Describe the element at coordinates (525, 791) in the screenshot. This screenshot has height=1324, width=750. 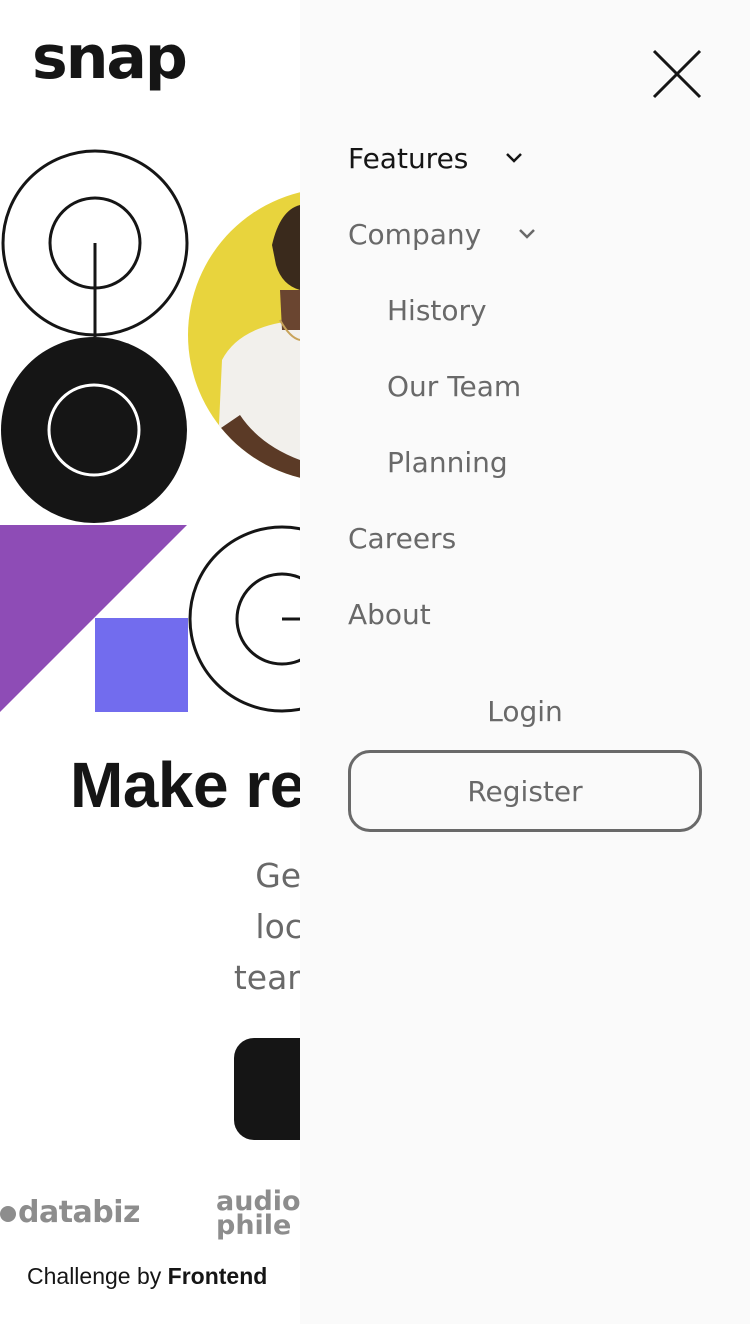
I see `register-button: Register` at that location.